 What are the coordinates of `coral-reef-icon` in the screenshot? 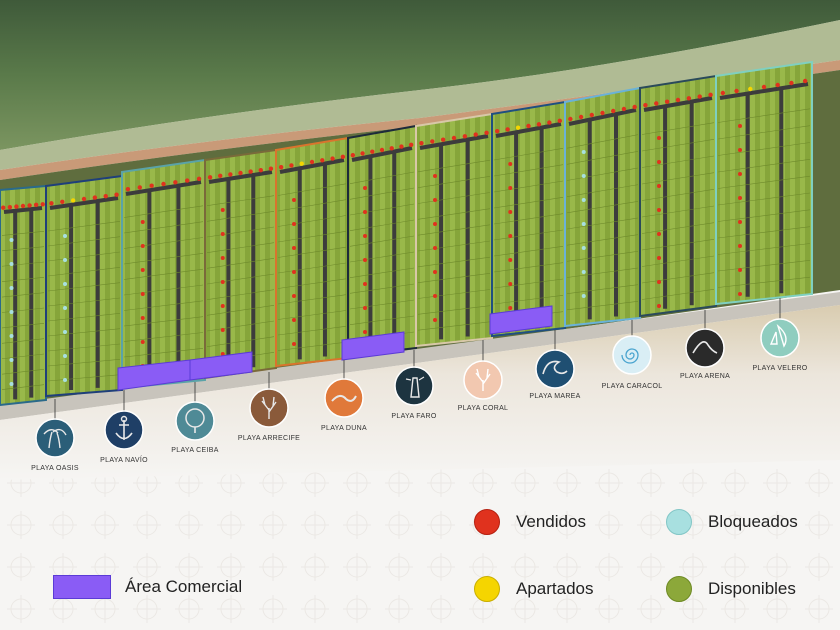 It's located at (269, 408).